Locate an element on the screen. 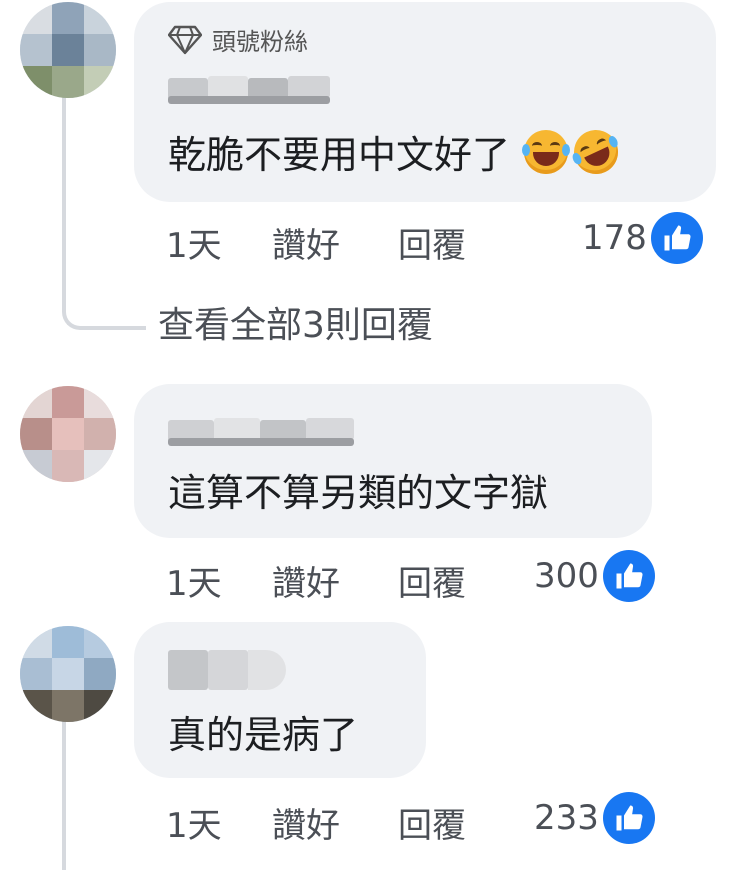 Image resolution: width=735 pixels, height=870 pixels. comment-text: 真的是病了 is located at coordinates (263, 735).